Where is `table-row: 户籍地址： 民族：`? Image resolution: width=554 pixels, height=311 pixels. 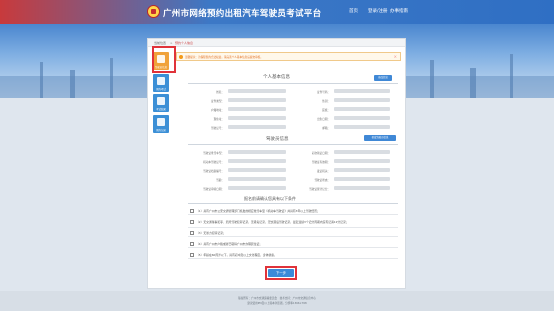
table-row: 户籍地址： 民族： is located at coordinates (293, 109).